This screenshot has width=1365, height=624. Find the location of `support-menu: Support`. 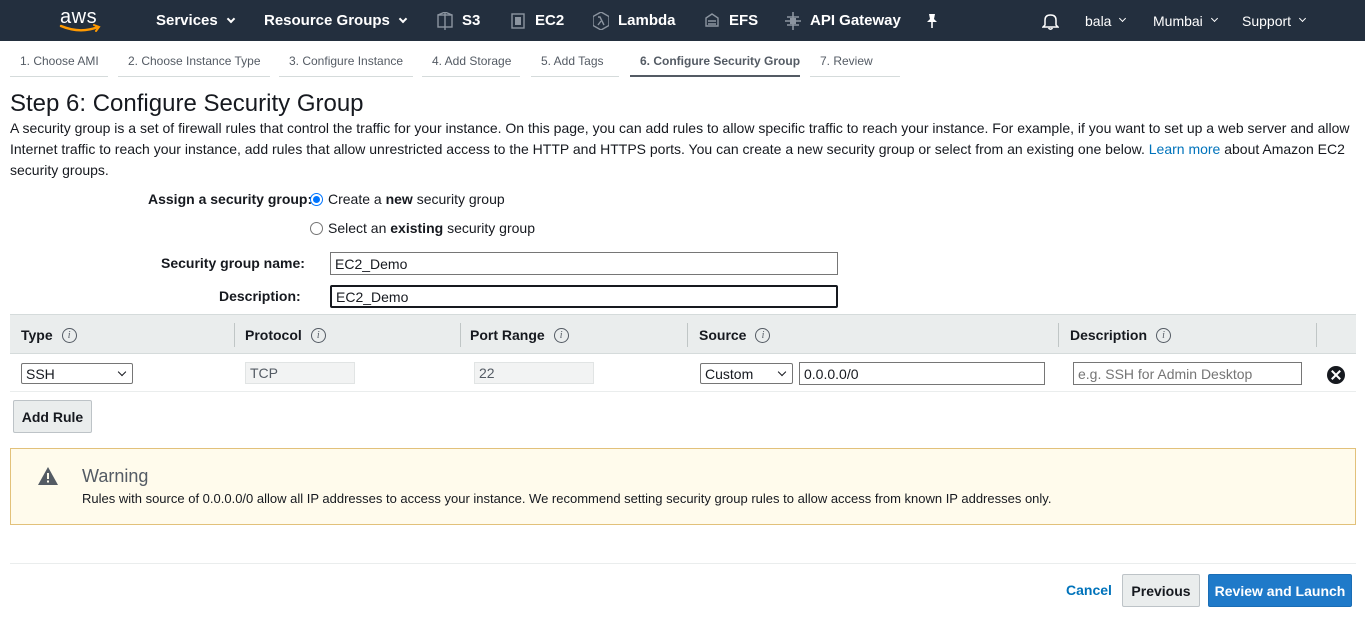

support-menu: Support is located at coordinates (1274, 20).